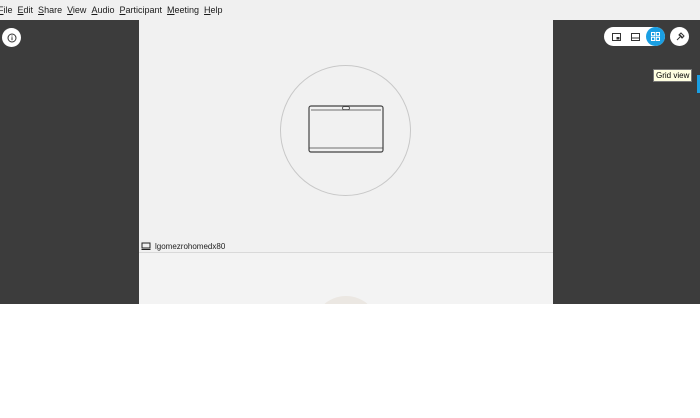 This screenshot has width=700, height=418. I want to click on participant-name-tag: lgomezrohomedx80, so click(183, 246).